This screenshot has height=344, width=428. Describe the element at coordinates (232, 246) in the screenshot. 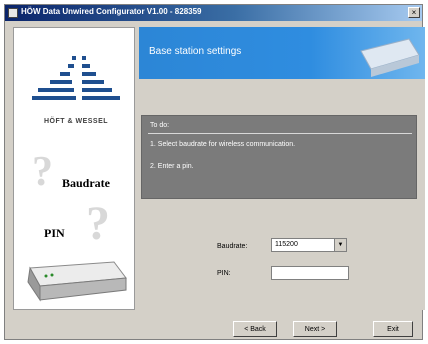

I see `baudrate-field-label: Baudrate:` at that location.